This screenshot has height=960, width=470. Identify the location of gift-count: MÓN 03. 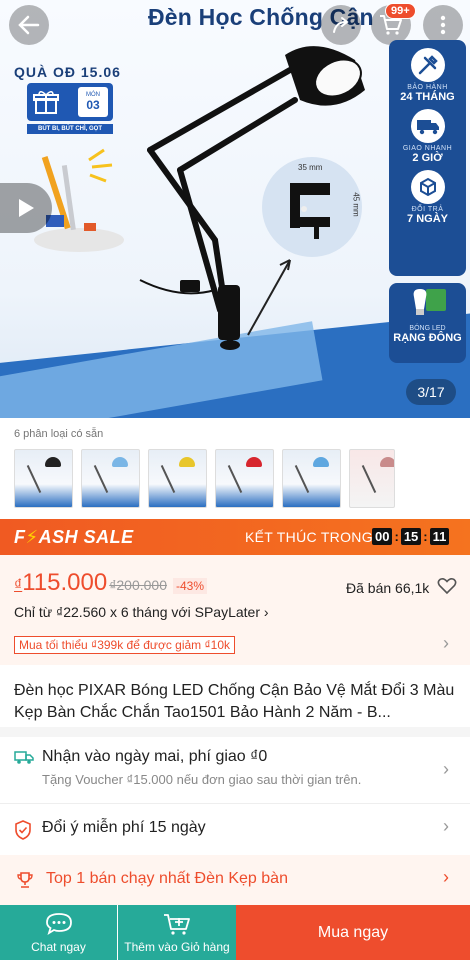
(93, 102).